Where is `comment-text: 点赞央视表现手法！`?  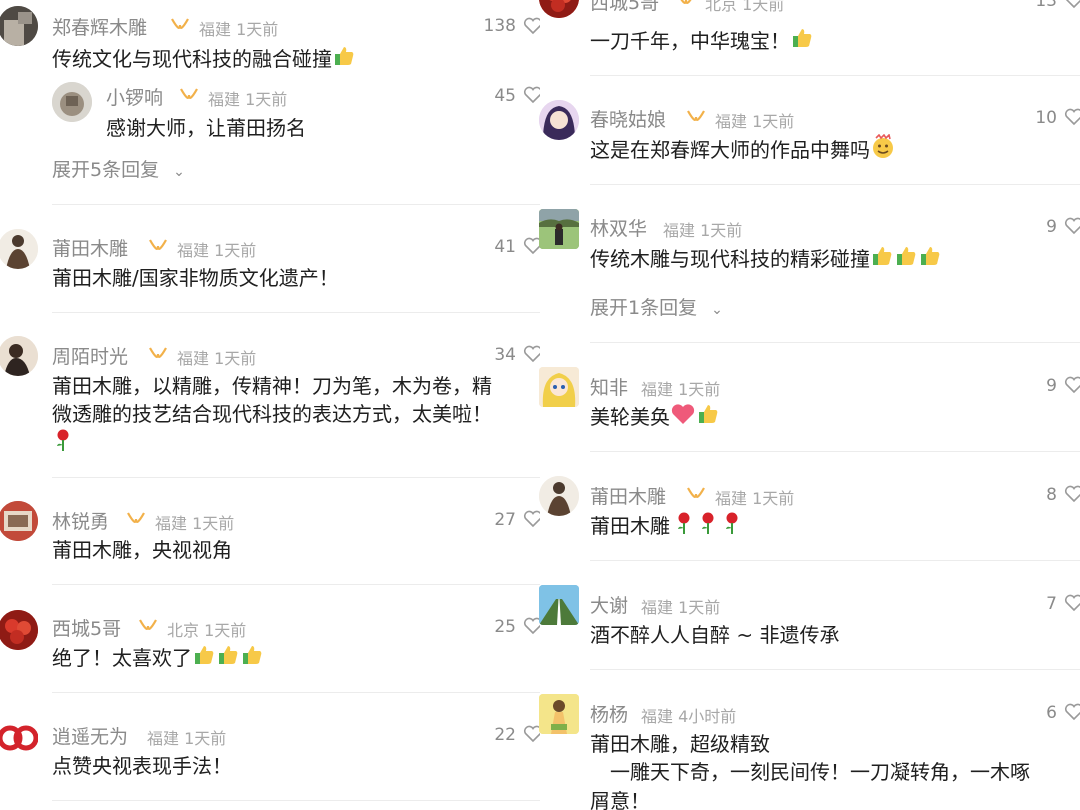 comment-text: 点赞央视表现手法！ is located at coordinates (142, 766).